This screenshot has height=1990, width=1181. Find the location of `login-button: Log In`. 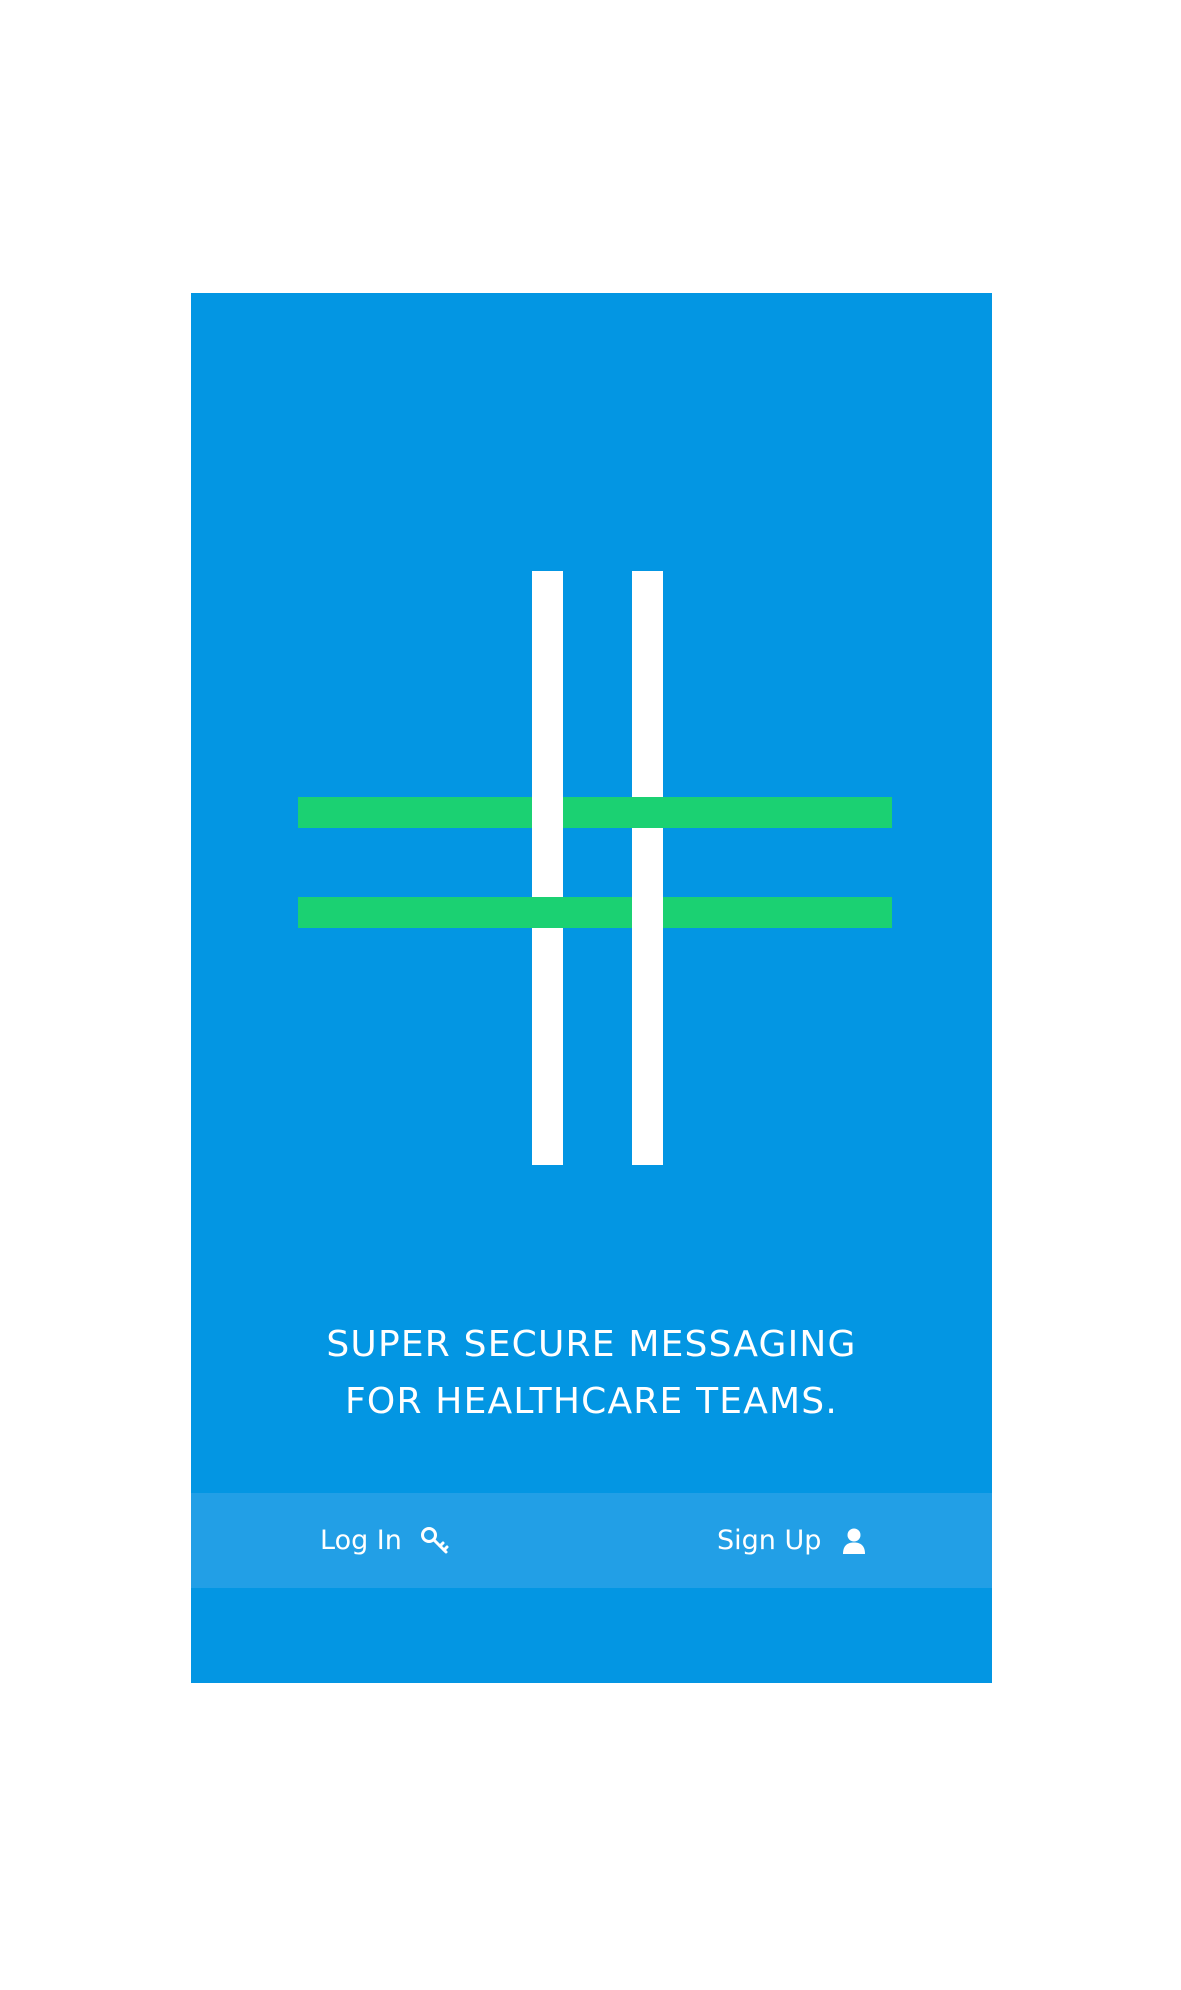

login-button: Log In is located at coordinates (385, 1540).